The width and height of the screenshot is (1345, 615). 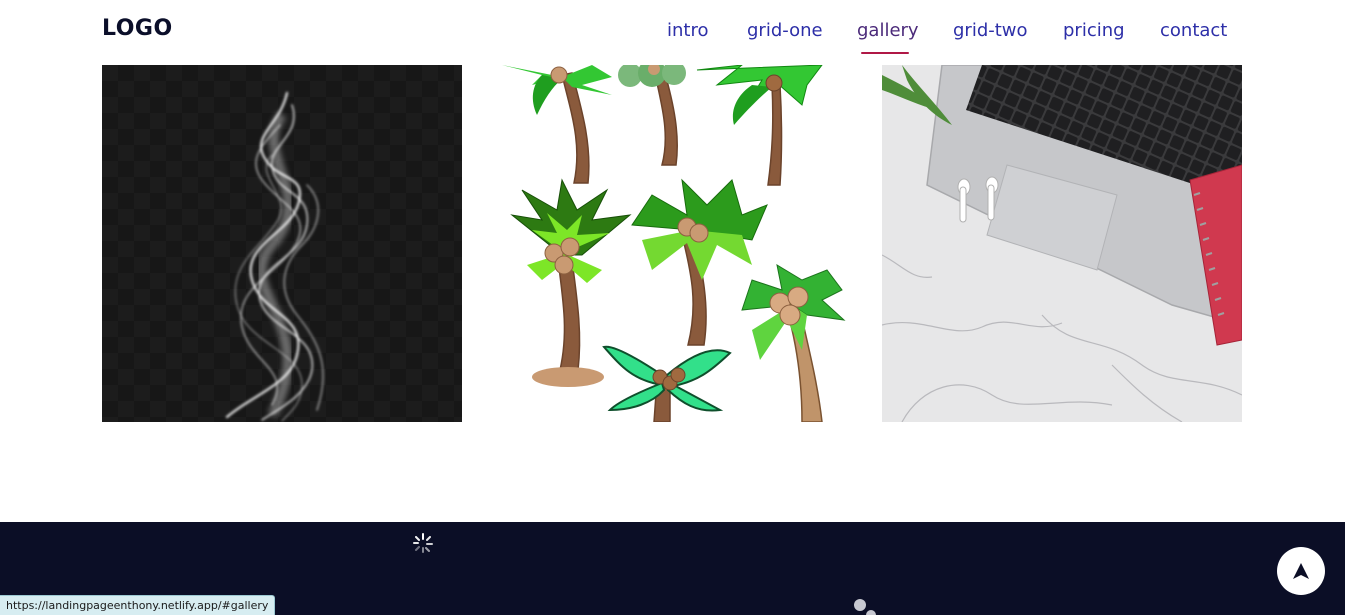 I want to click on nav-link-intro: intro, so click(x=687, y=30).